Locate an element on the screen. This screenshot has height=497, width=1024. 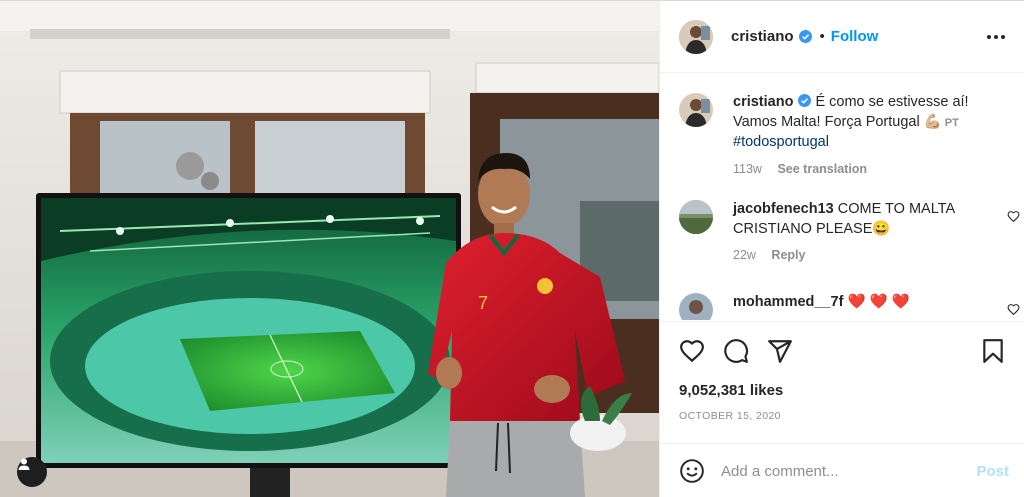
comment-icon is located at coordinates (736, 351).